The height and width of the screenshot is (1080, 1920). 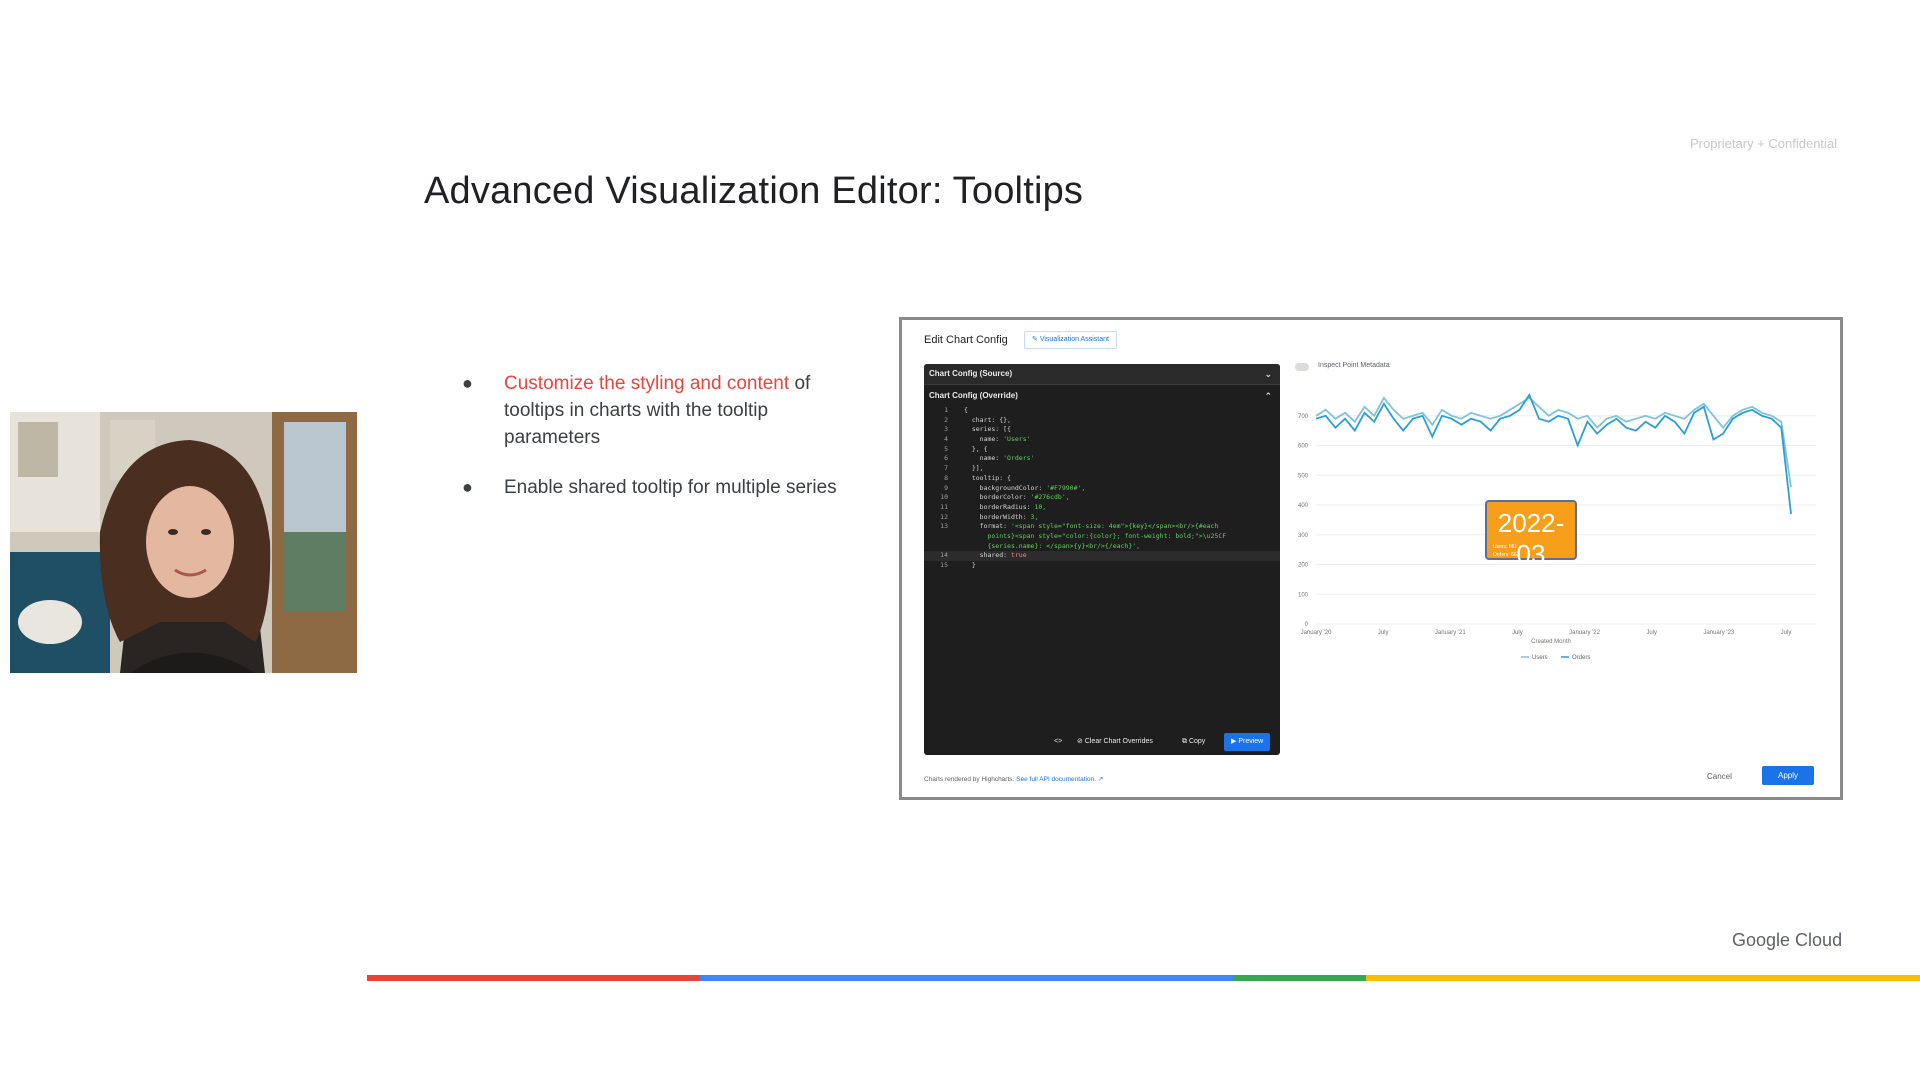 I want to click on y-tick-label: 700, so click(x=1303, y=417).